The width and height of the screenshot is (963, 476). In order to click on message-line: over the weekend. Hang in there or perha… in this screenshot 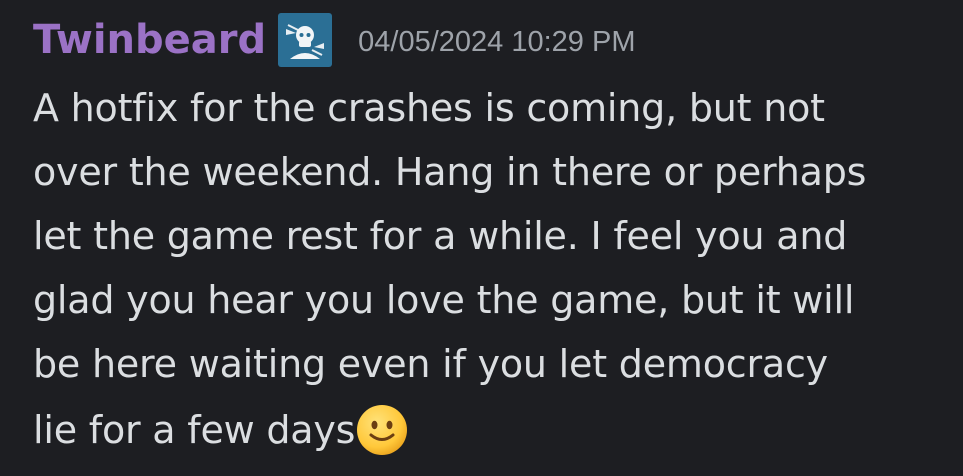, I will do `click(450, 172)`.